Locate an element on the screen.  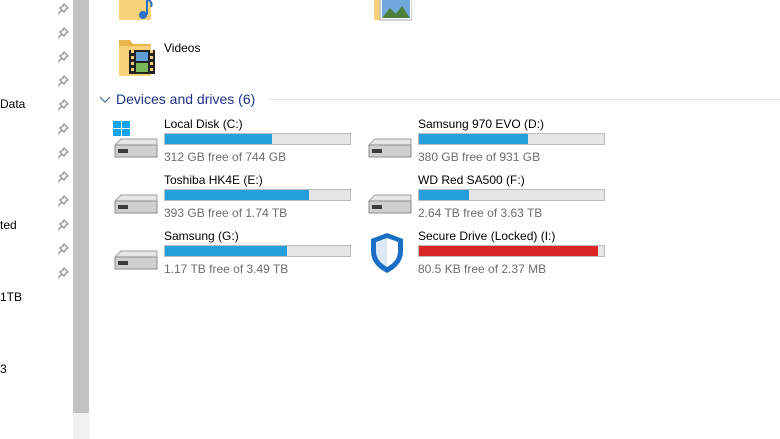
pictures-folder-icon is located at coordinates (393, 10).